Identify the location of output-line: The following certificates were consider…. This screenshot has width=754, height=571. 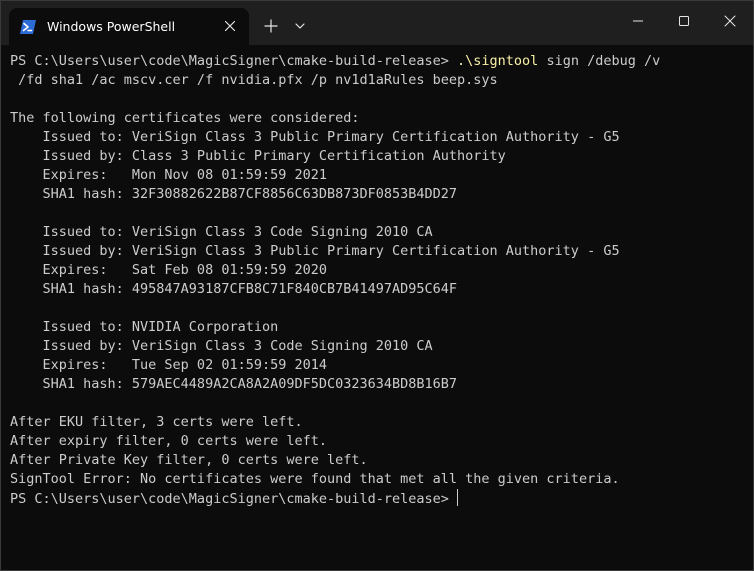
(185, 118).